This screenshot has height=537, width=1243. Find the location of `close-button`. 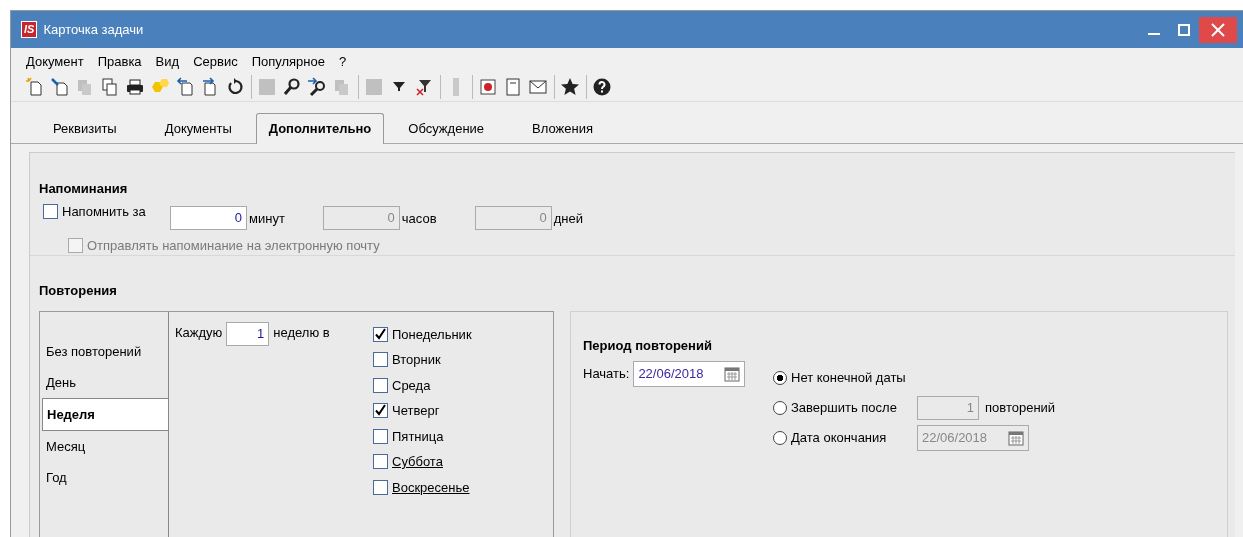

close-button is located at coordinates (1218, 29).